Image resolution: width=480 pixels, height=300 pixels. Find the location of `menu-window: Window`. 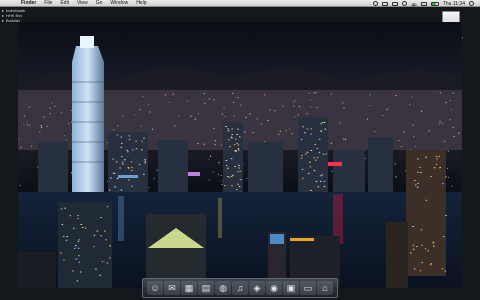

menu-window: Window is located at coordinates (119, 3).